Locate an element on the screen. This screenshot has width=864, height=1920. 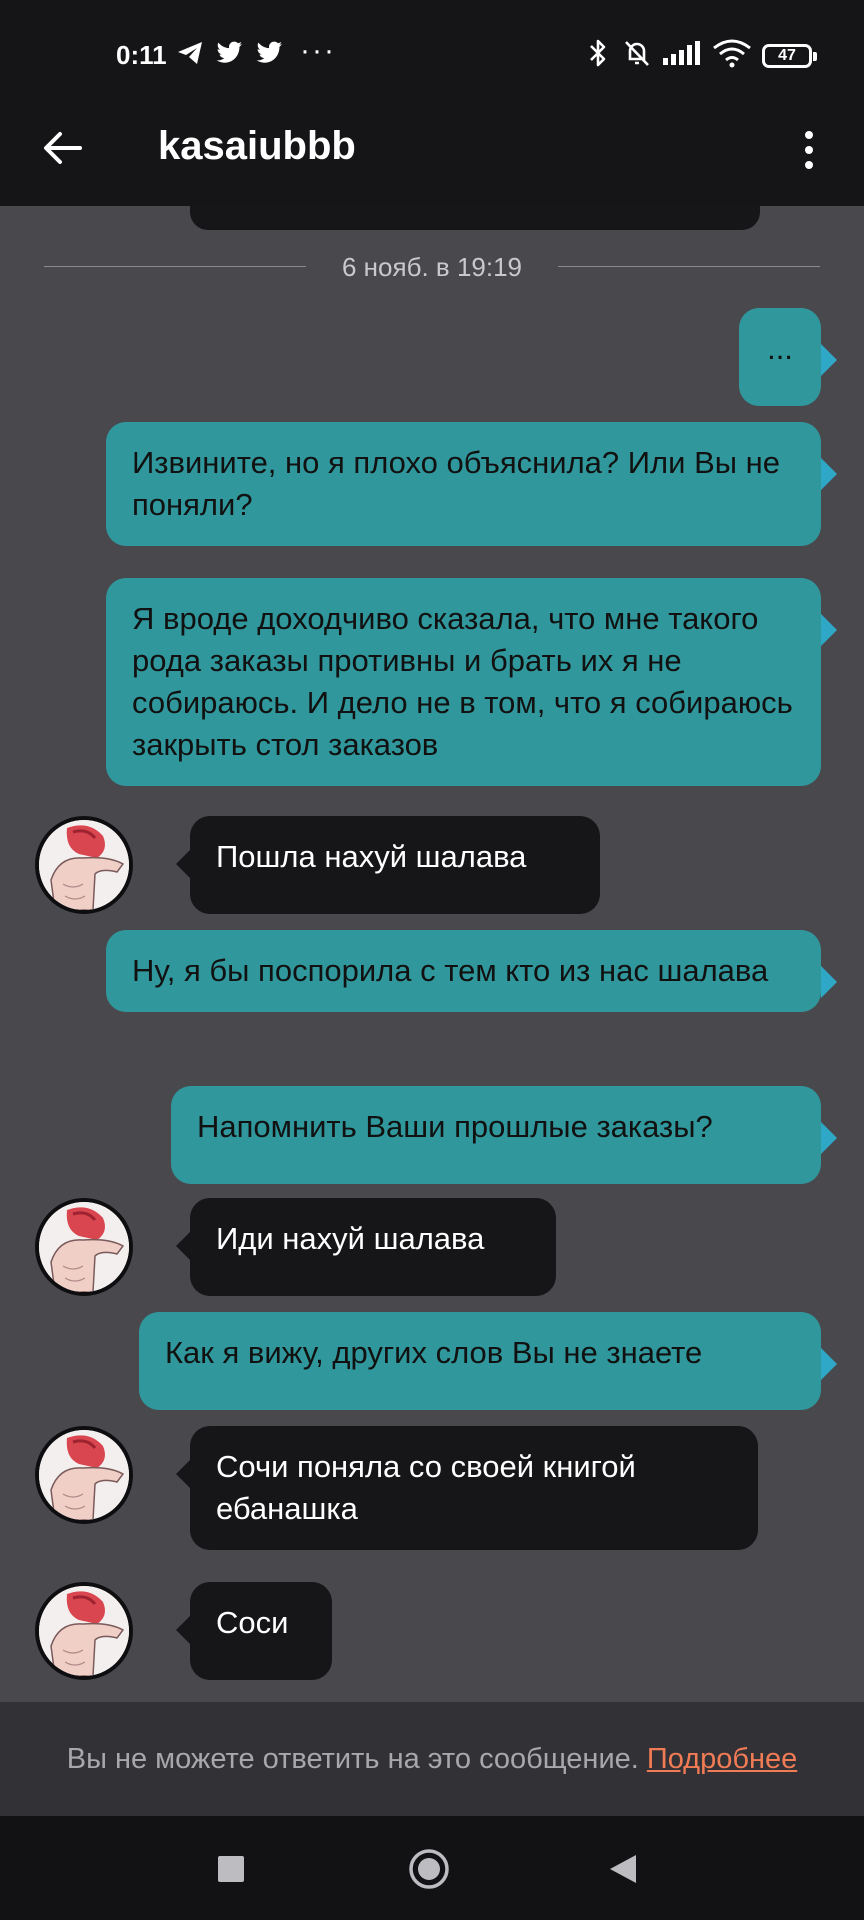
message-text: Соси is located at coordinates (252, 1622).